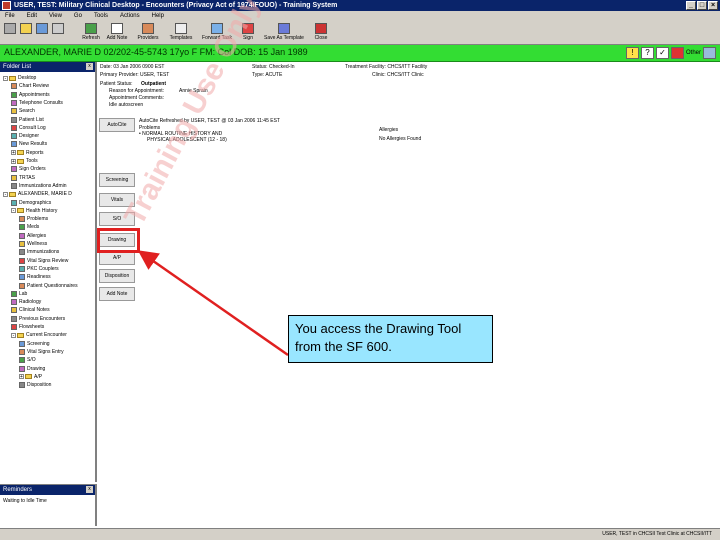 This screenshot has height=540, width=720. What do you see at coordinates (35, 277) in the screenshot?
I see `folder-tree-item: Readiness` at bounding box center [35, 277].